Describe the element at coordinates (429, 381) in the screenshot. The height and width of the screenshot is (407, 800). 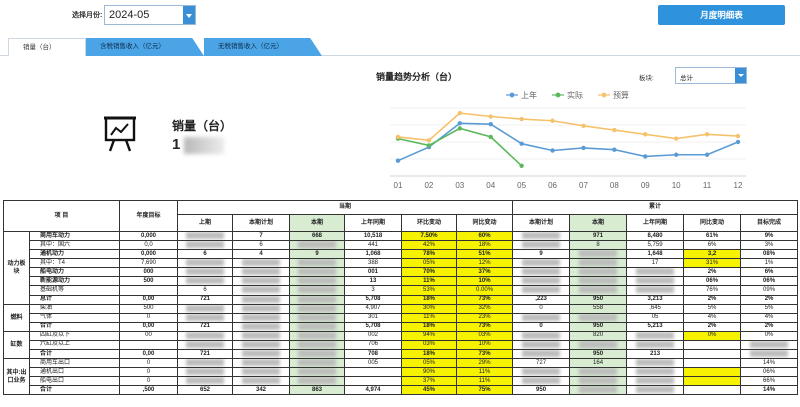
I see `data-cell: 37%` at that location.